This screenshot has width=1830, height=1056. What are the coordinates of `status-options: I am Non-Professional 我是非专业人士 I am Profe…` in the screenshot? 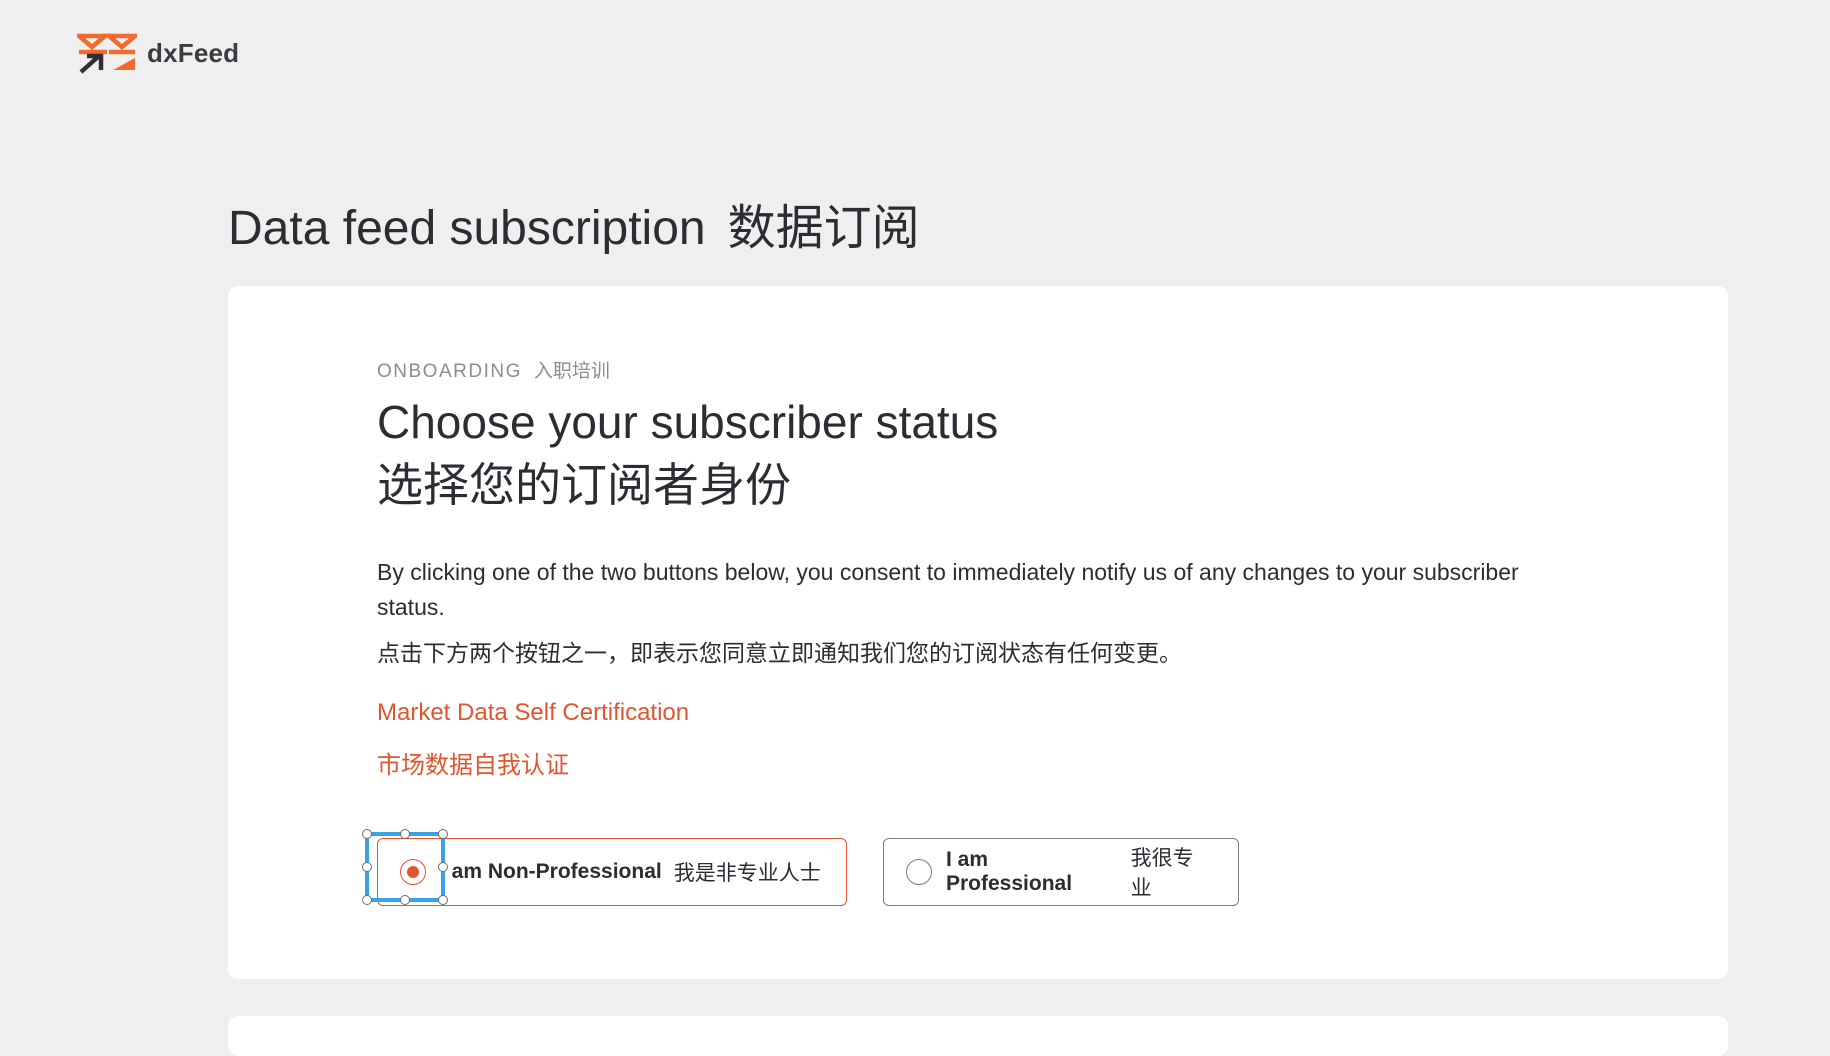 It's located at (808, 872).